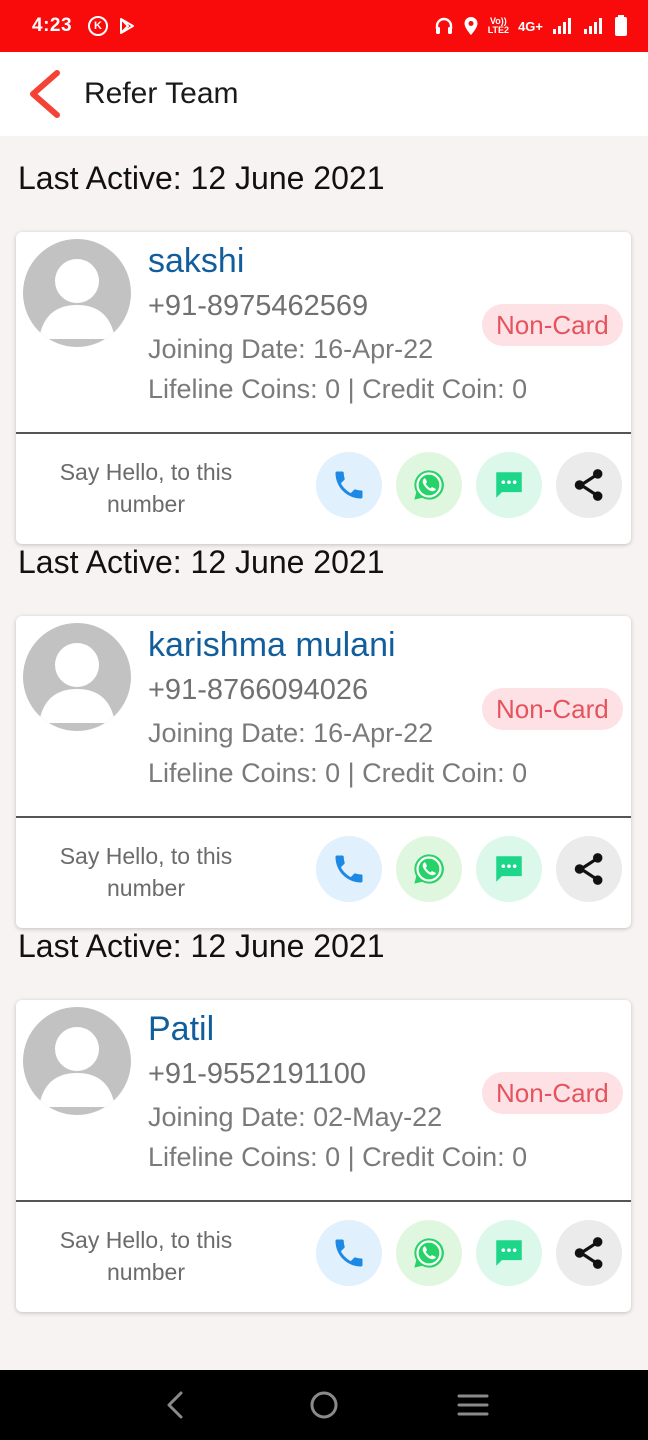 This screenshot has height=1440, width=648. What do you see at coordinates (498, 25) in the screenshot?
I see `volte-indicator: Vo)) LTE2` at bounding box center [498, 25].